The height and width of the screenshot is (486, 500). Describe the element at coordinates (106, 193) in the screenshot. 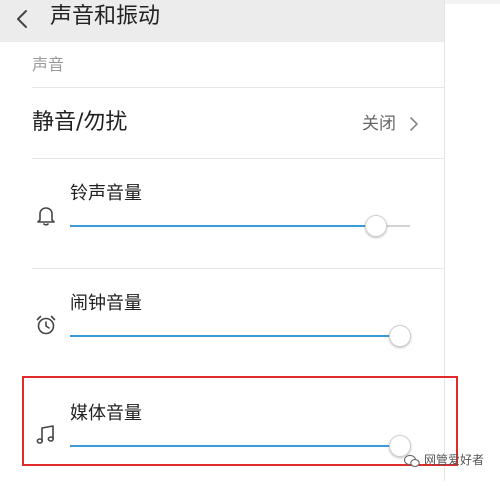

I see `ringtone-volume-label: 铃声音量` at that location.